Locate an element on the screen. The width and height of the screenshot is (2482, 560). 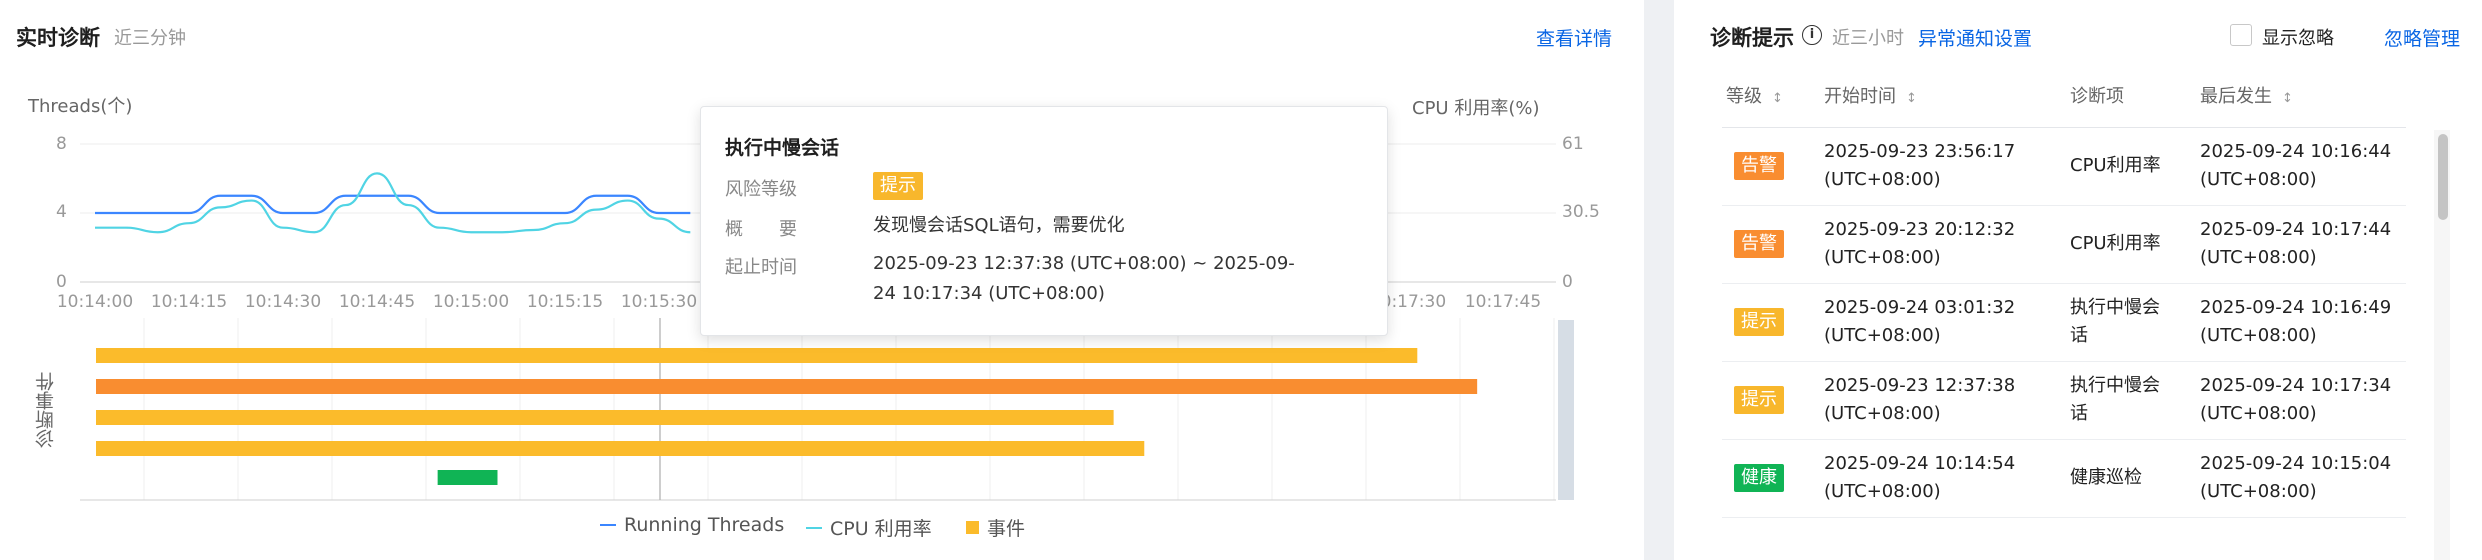
show-ignored-checkbox is located at coordinates (2241, 35).